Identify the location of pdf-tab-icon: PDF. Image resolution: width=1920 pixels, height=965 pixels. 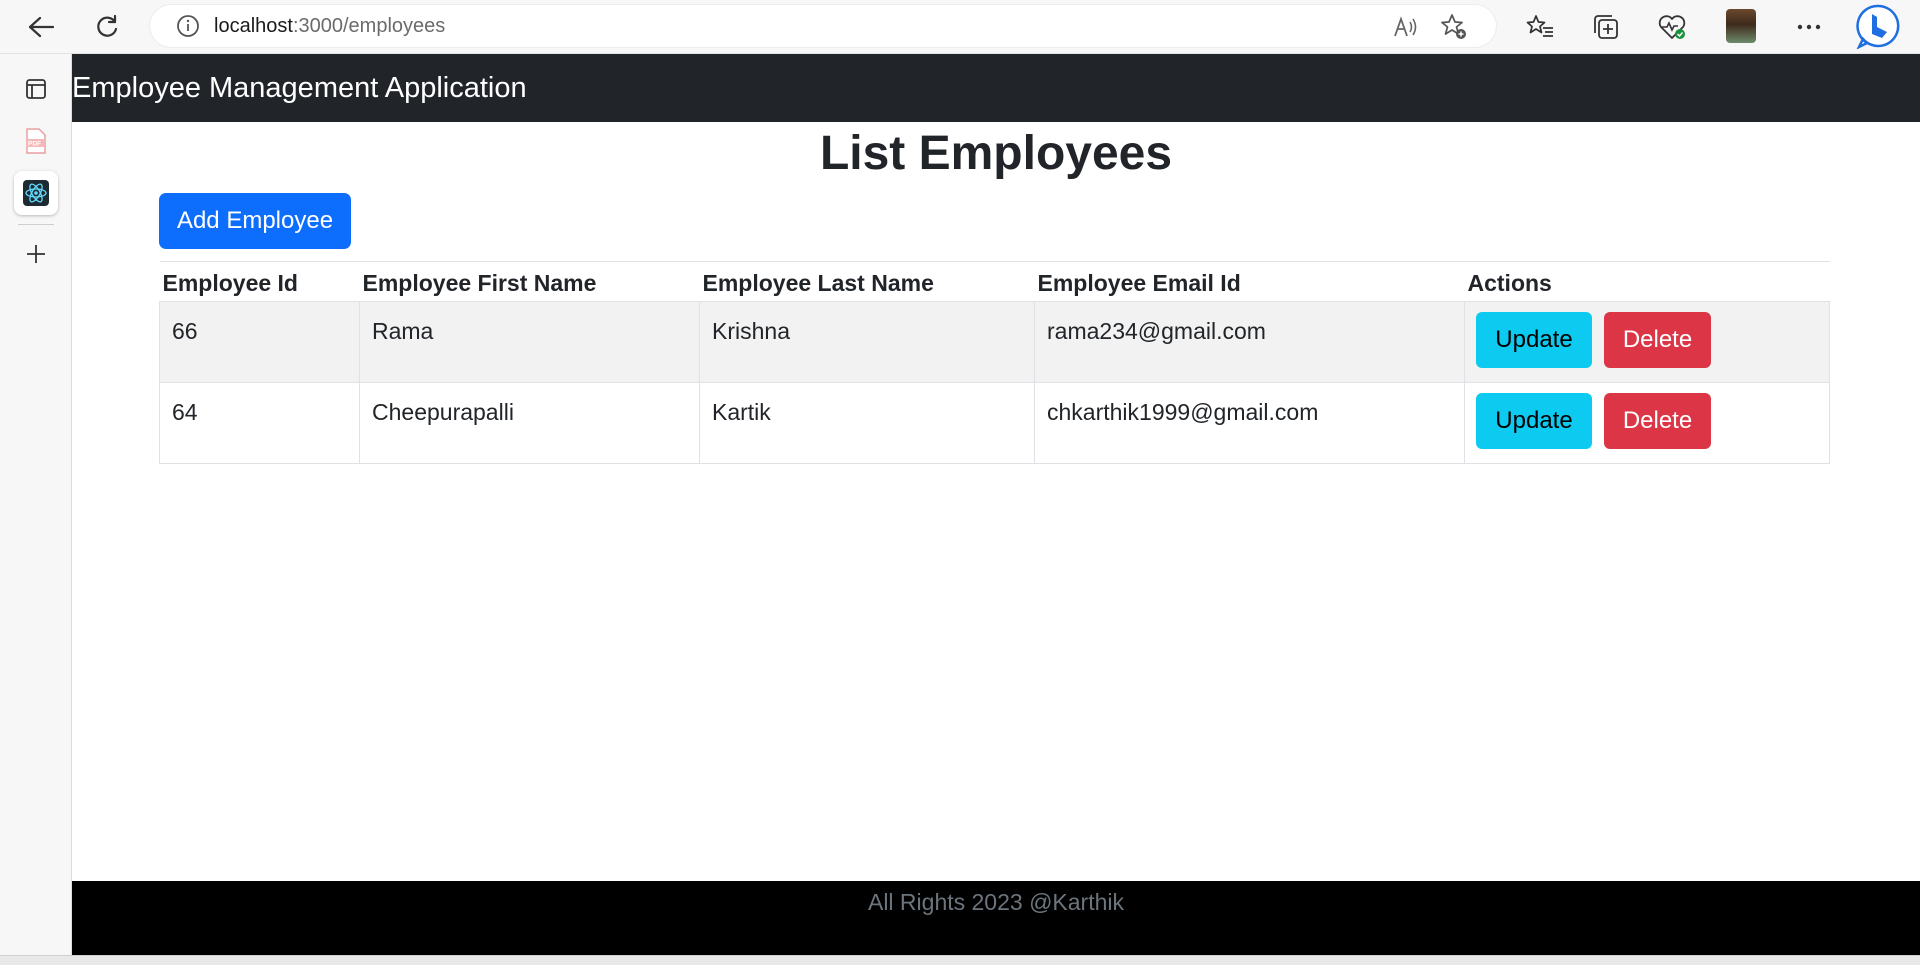
(36, 141).